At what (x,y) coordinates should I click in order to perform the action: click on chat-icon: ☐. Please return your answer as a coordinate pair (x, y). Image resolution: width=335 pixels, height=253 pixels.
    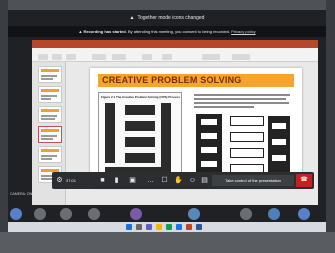
    Looking at the image, I should click on (164, 180).